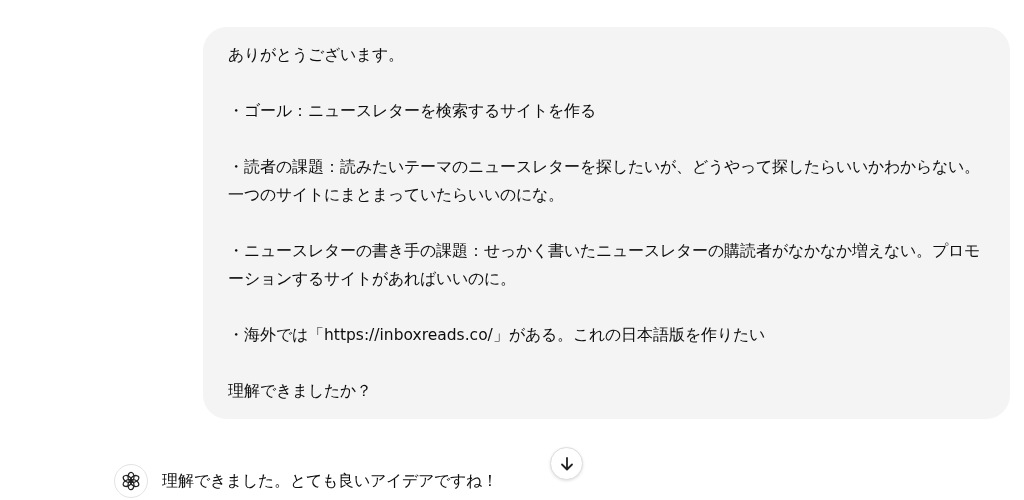 The height and width of the screenshot is (500, 1024). I want to click on assistant-reply: 理解できました。とても良いアイデアですね！, so click(330, 481).